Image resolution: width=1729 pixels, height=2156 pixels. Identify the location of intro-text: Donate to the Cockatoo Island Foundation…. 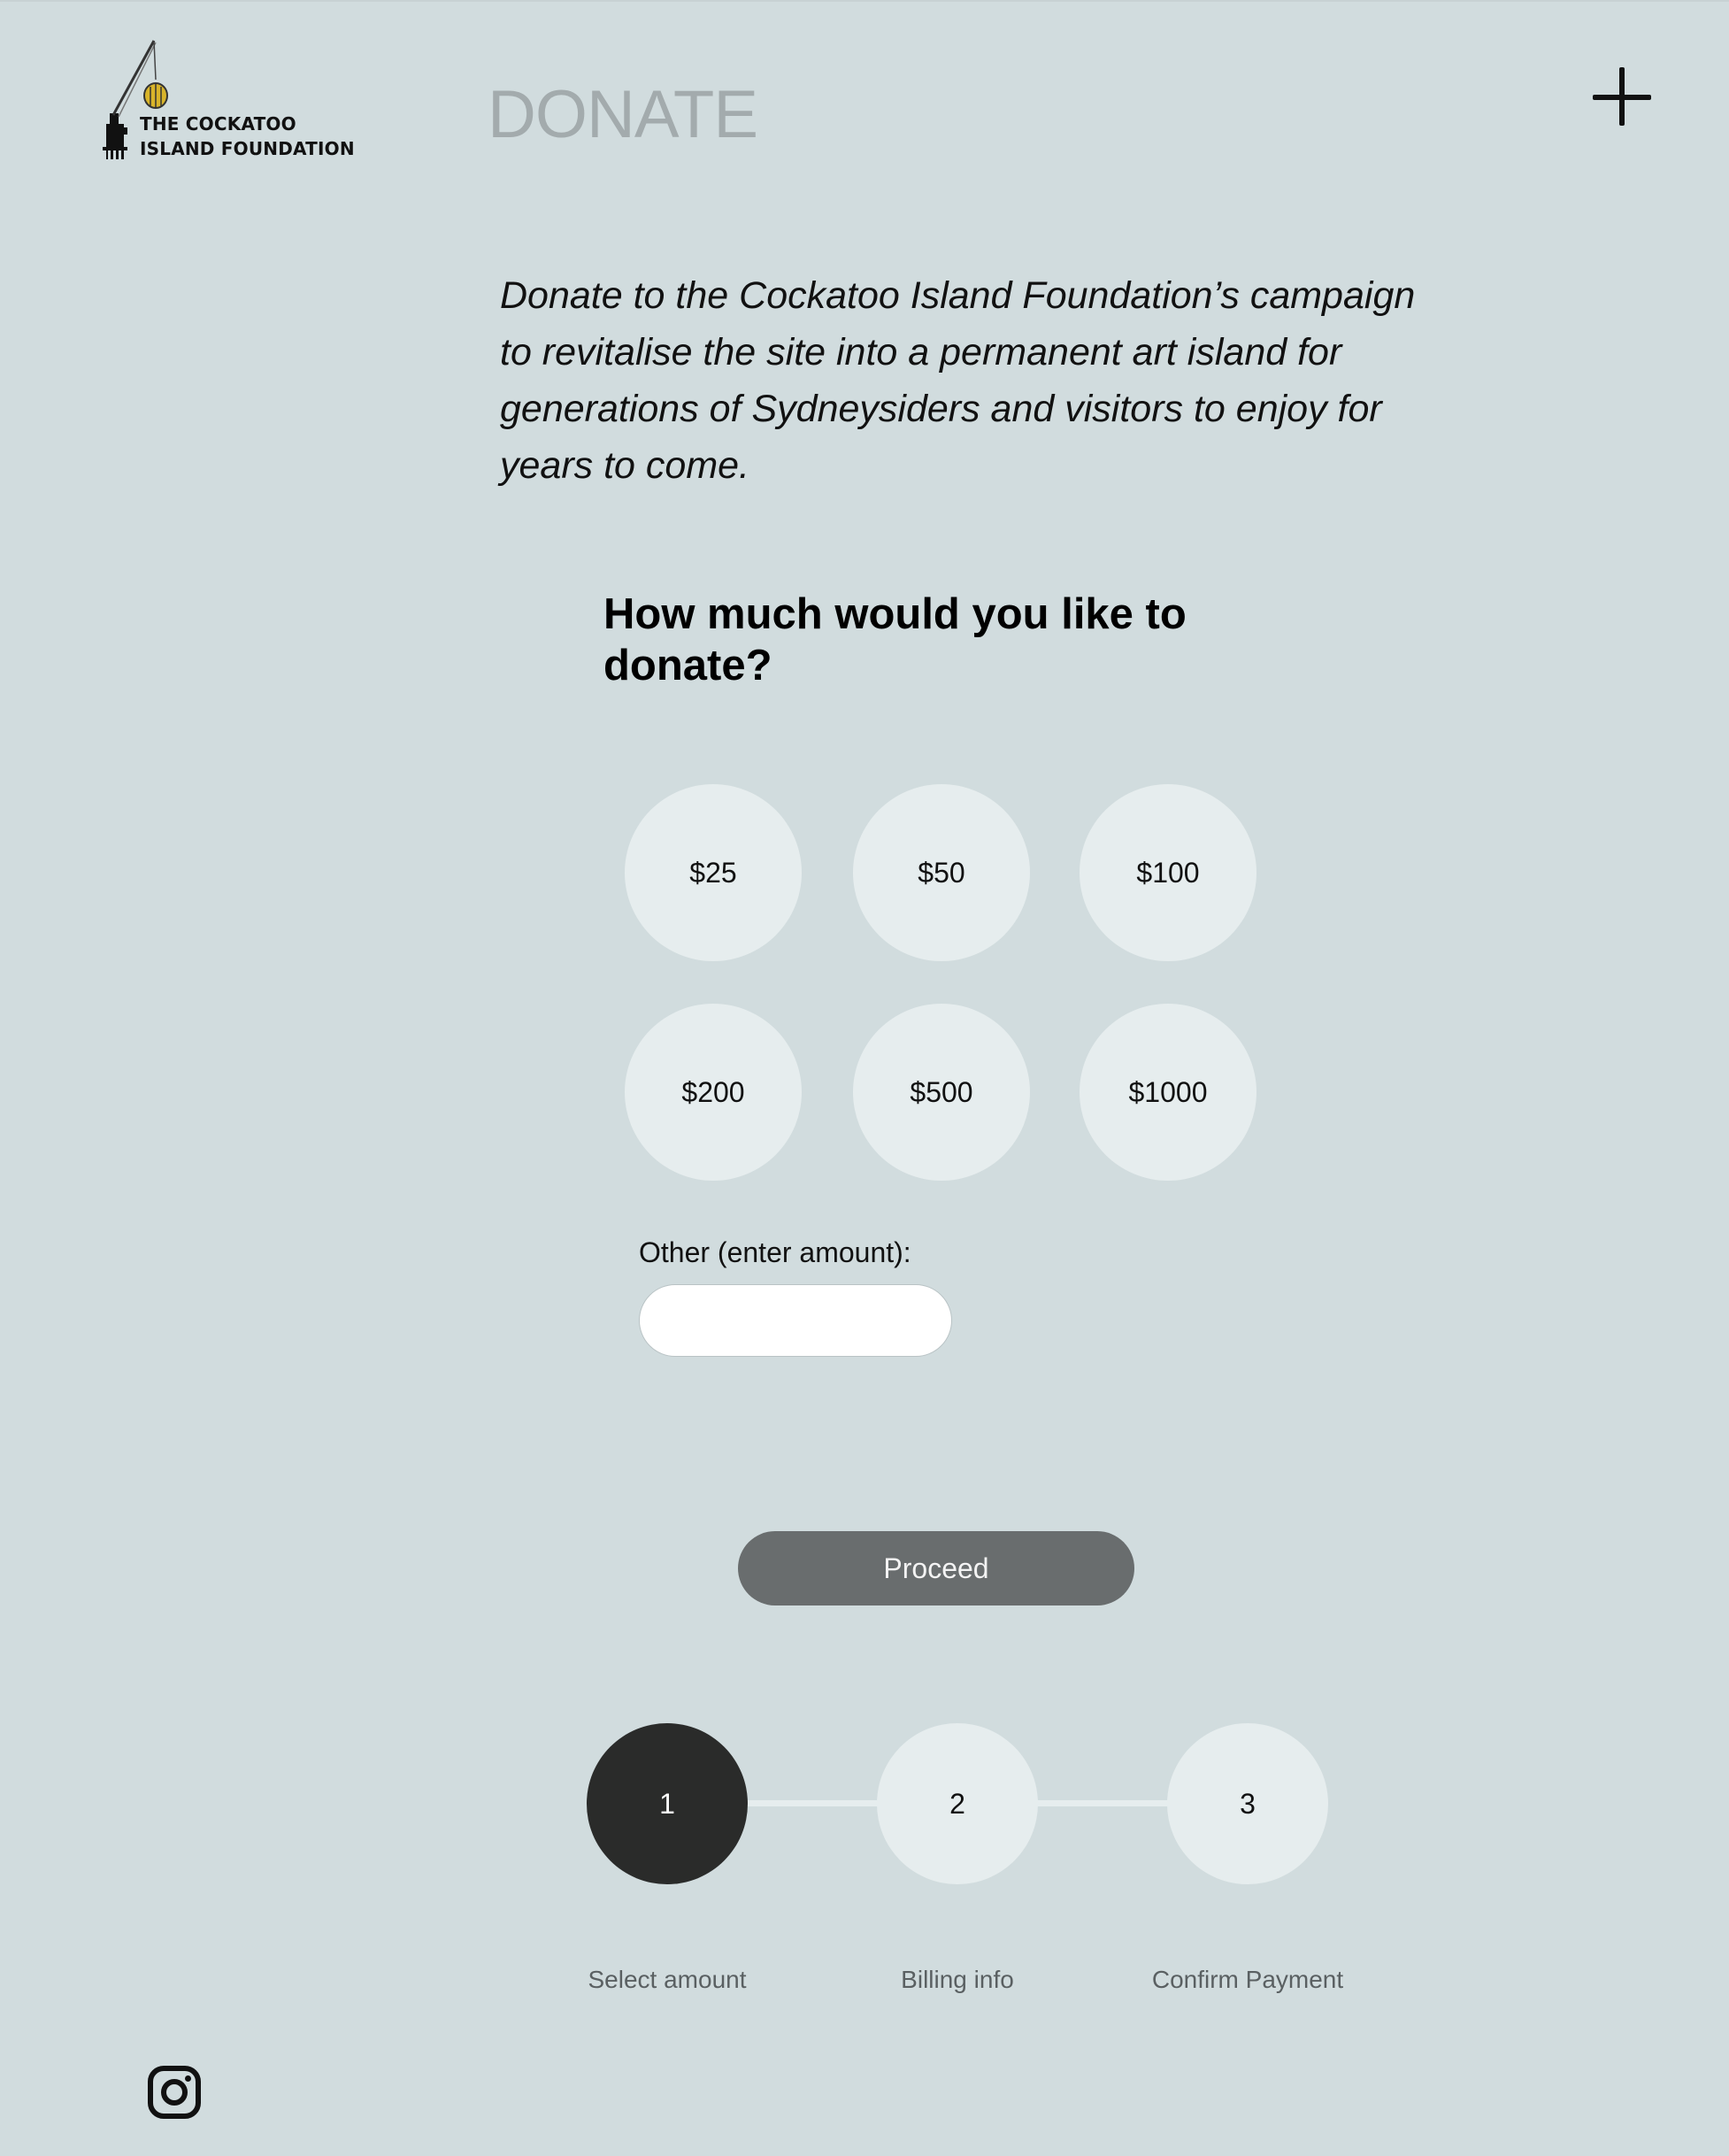
(958, 380).